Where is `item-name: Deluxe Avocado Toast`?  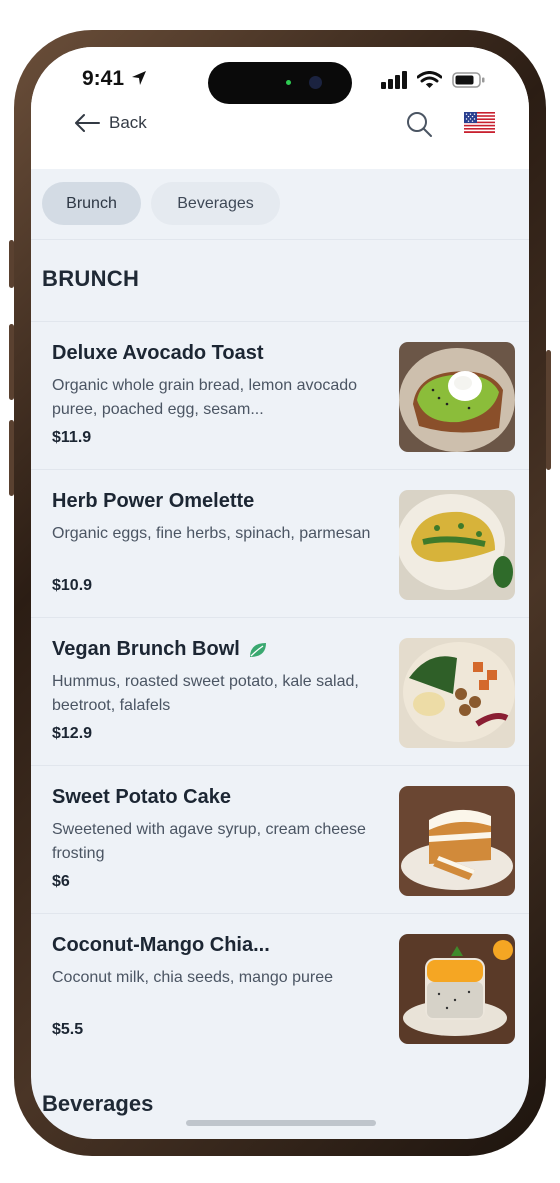 item-name: Deluxe Avocado Toast is located at coordinates (217, 353).